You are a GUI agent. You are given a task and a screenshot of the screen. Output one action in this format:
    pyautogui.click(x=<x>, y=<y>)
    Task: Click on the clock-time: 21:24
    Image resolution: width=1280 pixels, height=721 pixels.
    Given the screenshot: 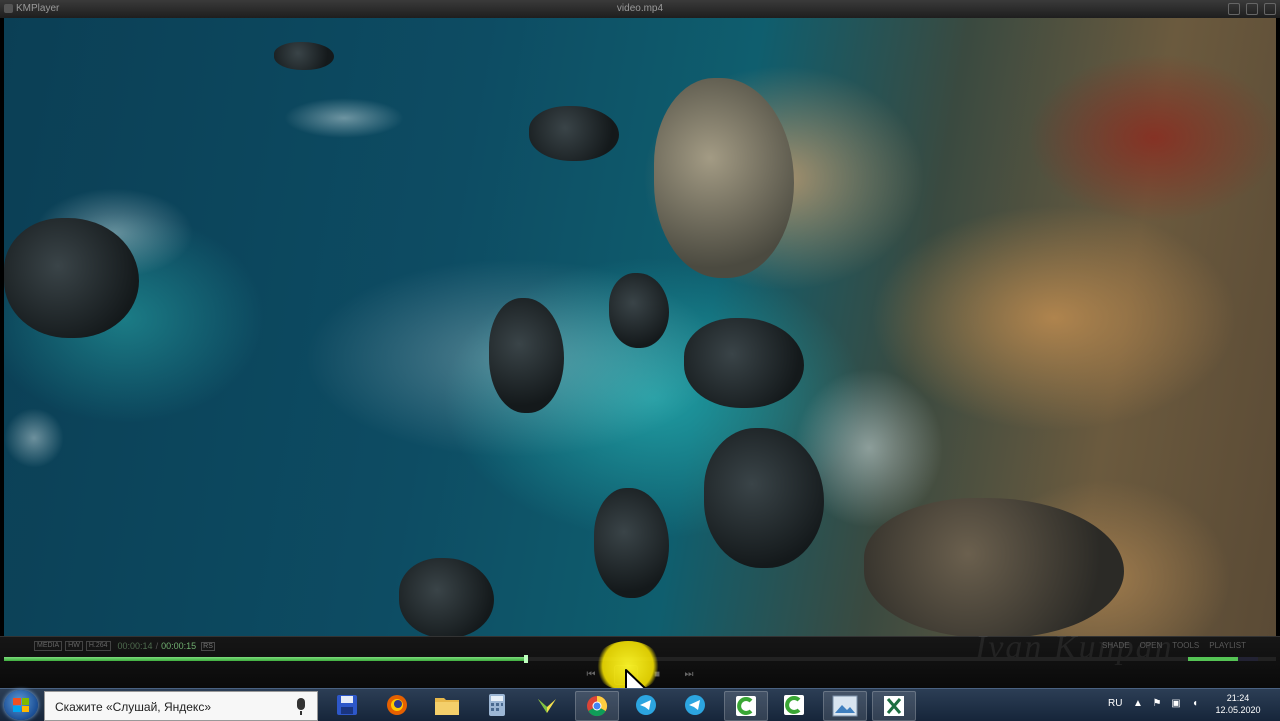 What is the action you would take?
    pyautogui.click(x=1238, y=698)
    